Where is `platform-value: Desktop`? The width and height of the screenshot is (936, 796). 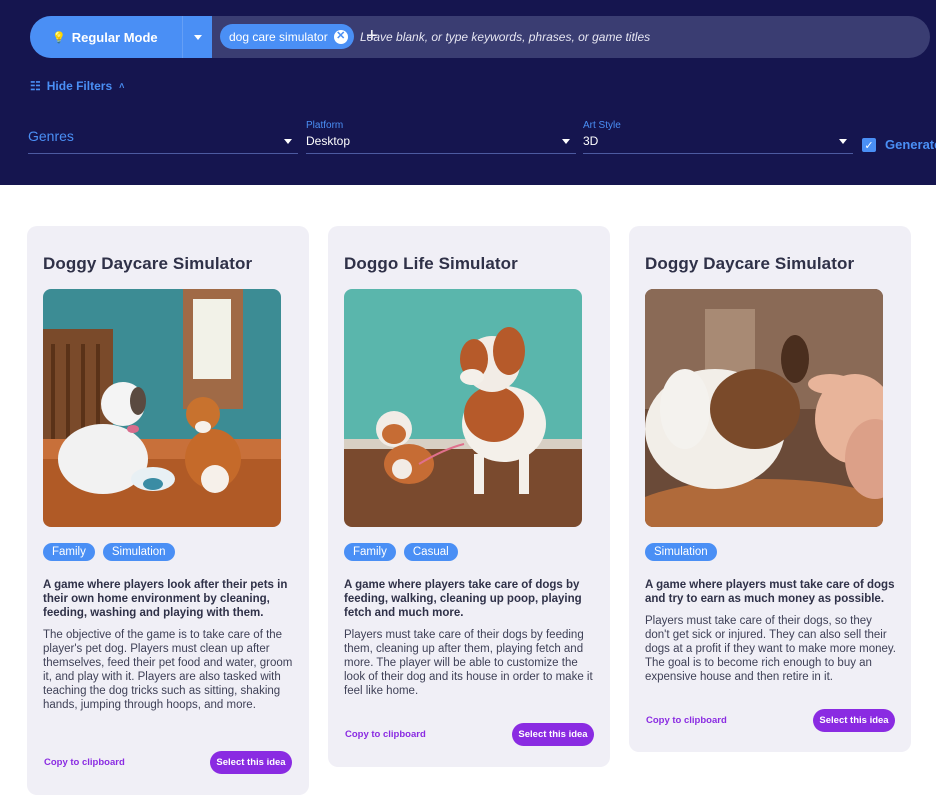 platform-value: Desktop is located at coordinates (328, 141).